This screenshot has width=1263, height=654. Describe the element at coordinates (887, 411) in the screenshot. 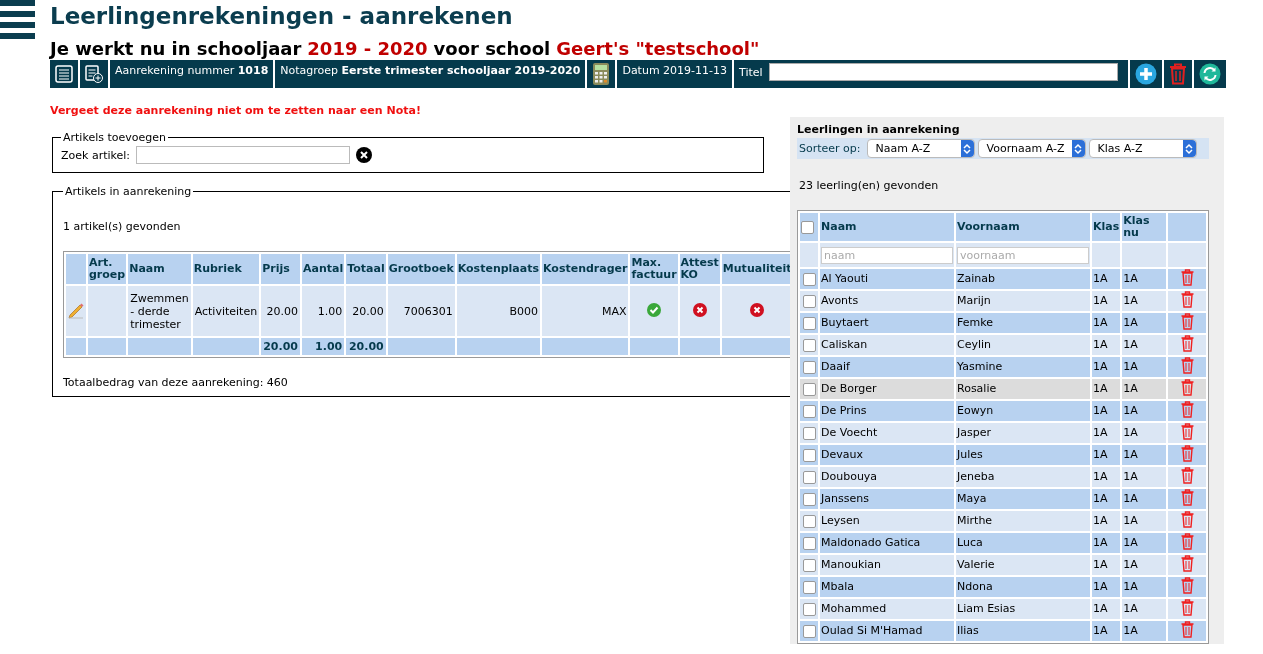

I see `table-cell: De Prins` at that location.